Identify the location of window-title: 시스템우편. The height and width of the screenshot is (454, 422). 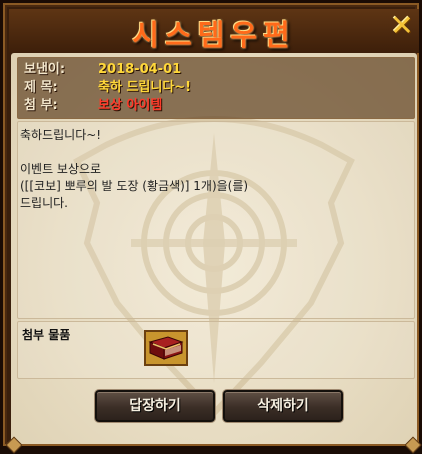
(214, 35).